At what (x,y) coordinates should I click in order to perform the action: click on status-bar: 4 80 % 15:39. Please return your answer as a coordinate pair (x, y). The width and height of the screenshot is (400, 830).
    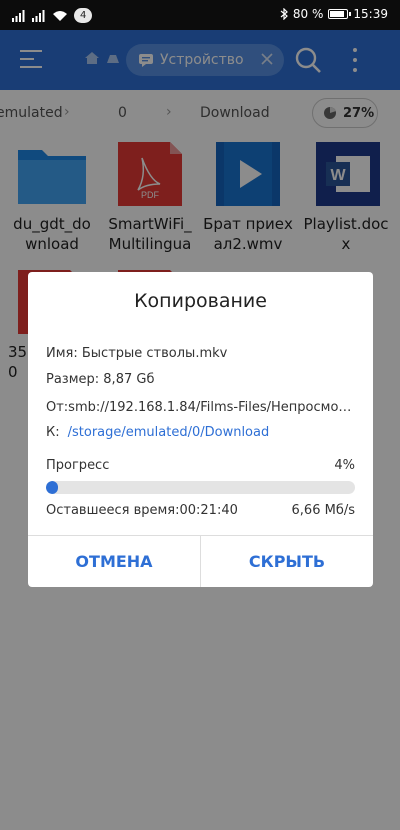
    Looking at the image, I should click on (200, 15).